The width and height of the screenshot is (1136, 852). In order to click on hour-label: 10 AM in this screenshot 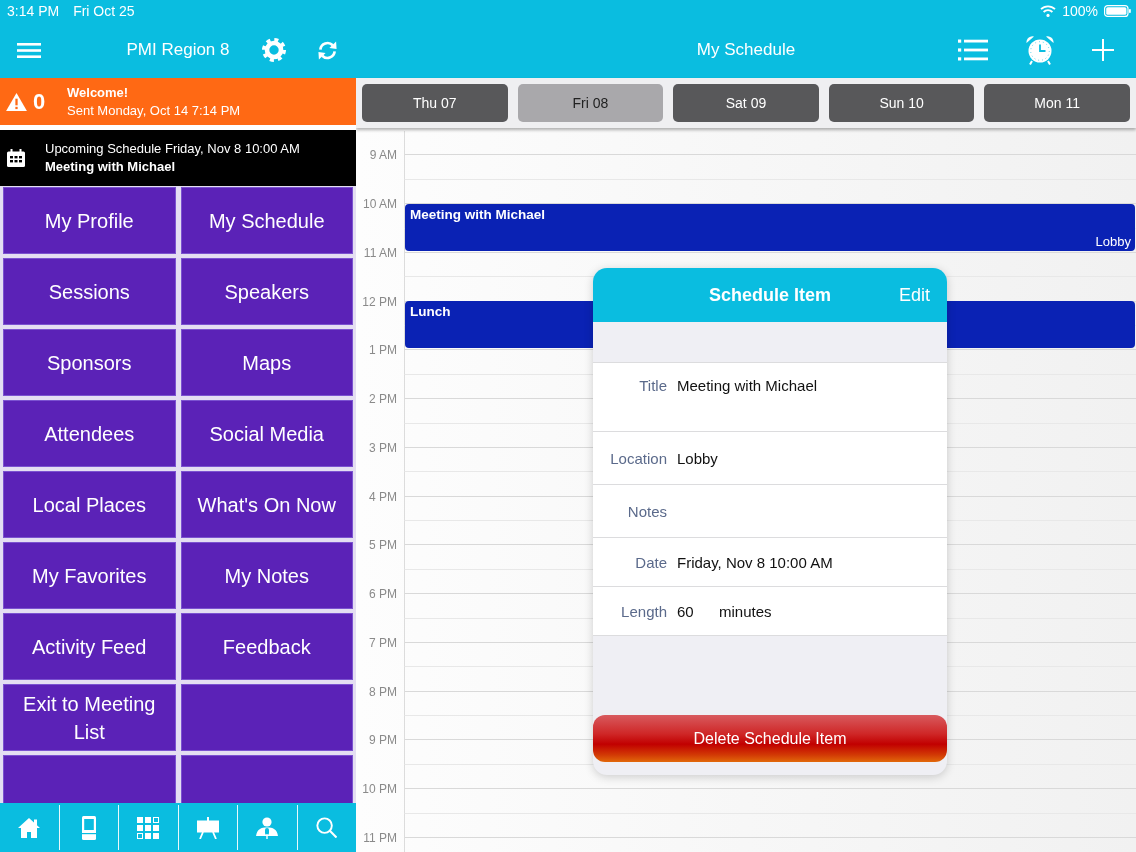, I will do `click(379, 204)`.